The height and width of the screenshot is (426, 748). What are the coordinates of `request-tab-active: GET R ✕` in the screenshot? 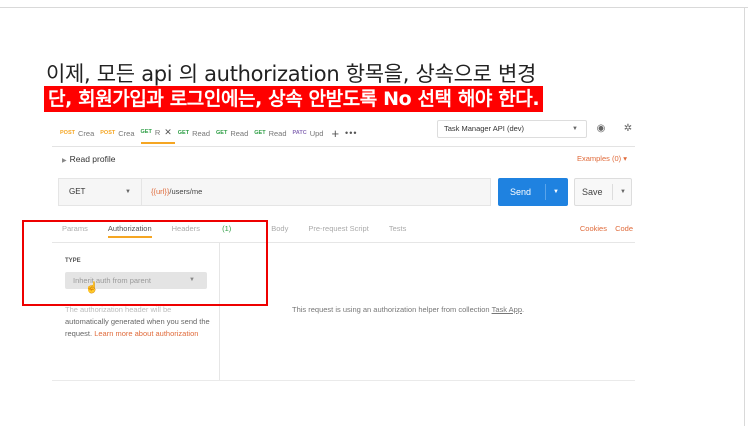 It's located at (157, 133).